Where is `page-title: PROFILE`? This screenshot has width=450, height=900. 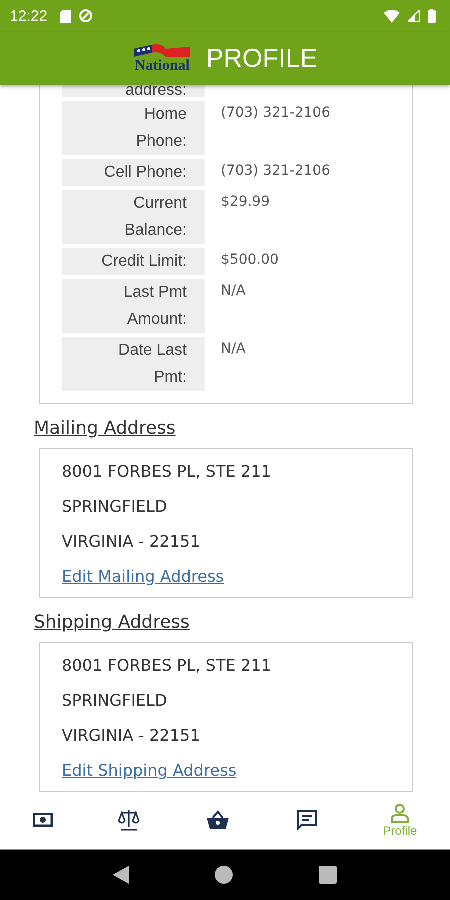 page-title: PROFILE is located at coordinates (262, 58).